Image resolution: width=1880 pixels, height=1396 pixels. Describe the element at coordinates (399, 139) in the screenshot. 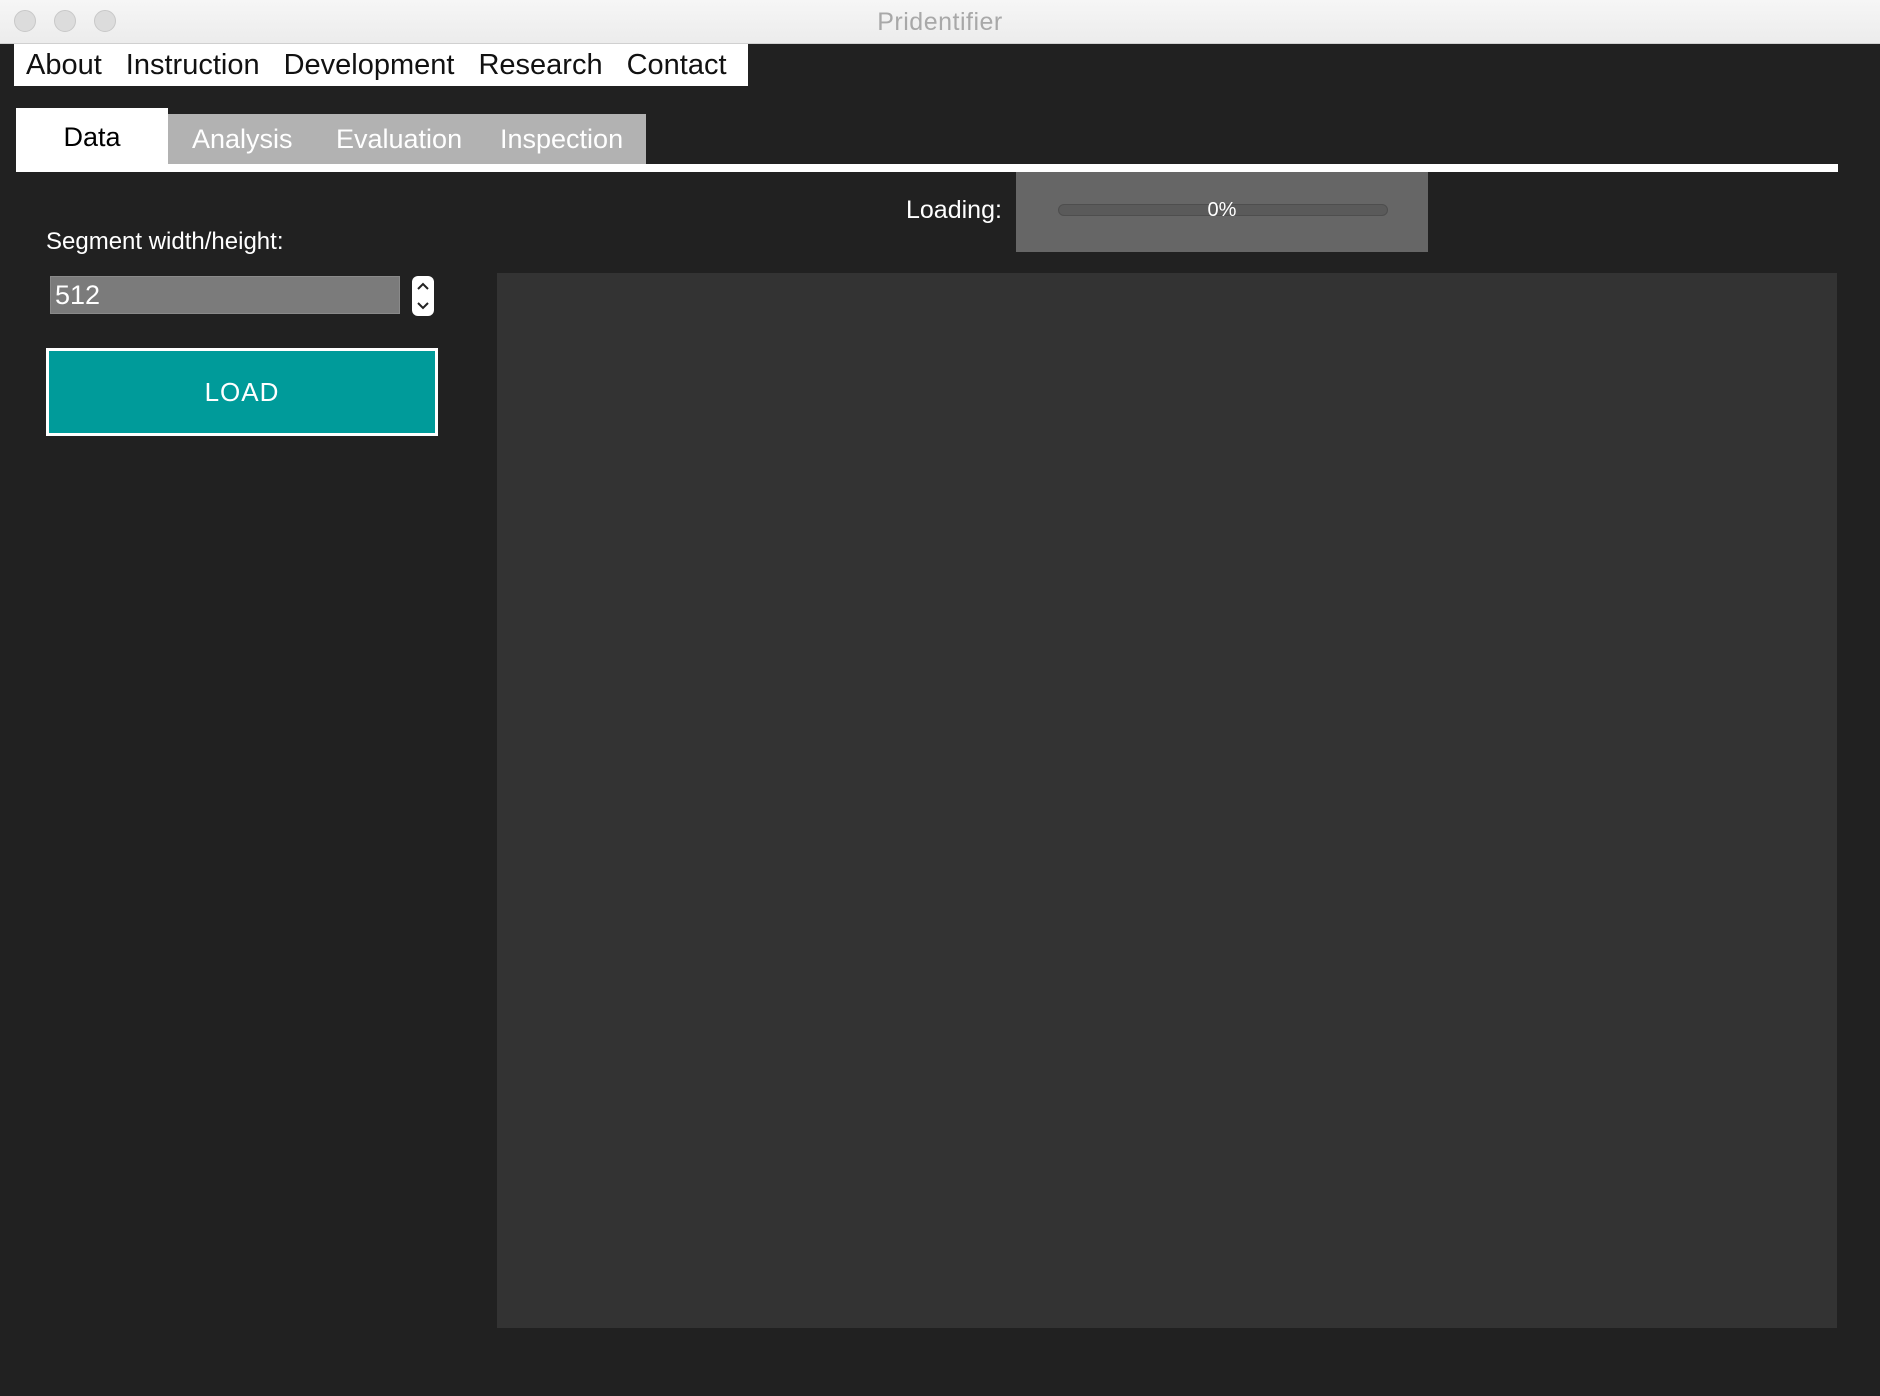

I see `tab-evaluation: Evaluation` at that location.